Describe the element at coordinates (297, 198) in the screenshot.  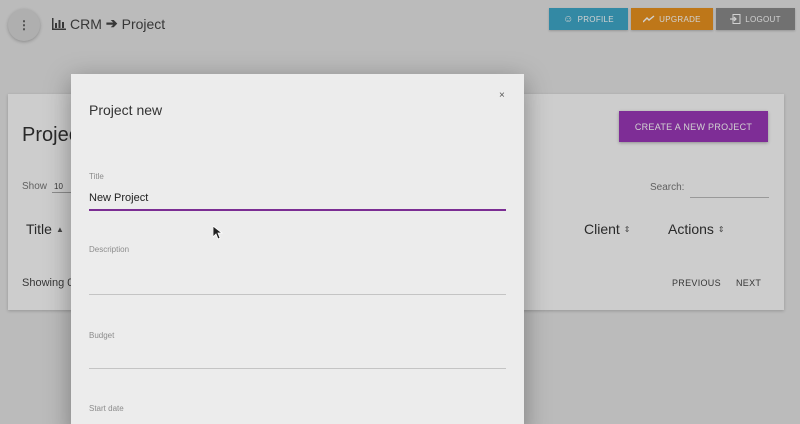
I see `title-field` at that location.